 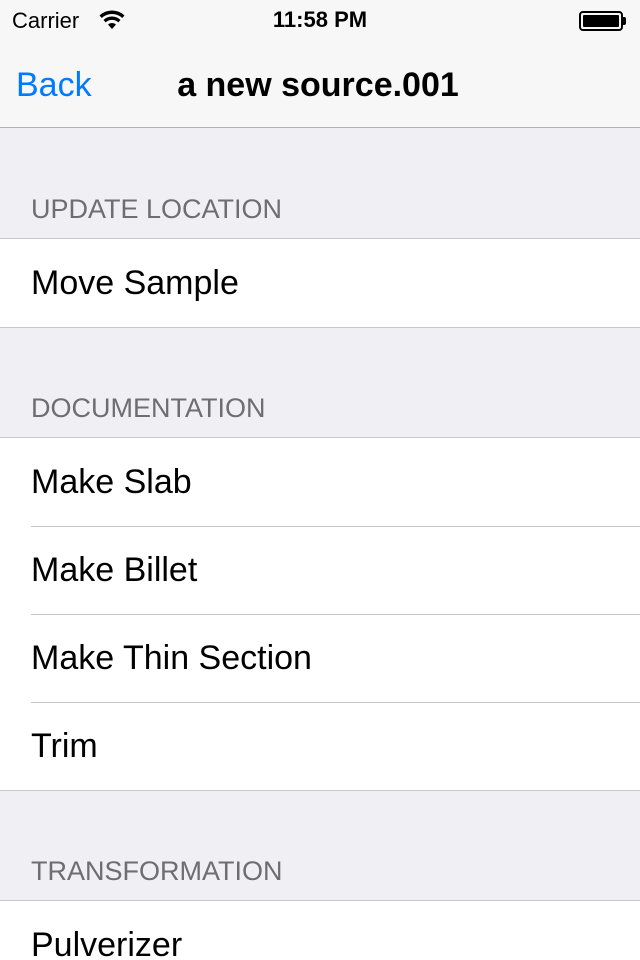 What do you see at coordinates (111, 482) in the screenshot?
I see `list-item-label: Make Slab` at bounding box center [111, 482].